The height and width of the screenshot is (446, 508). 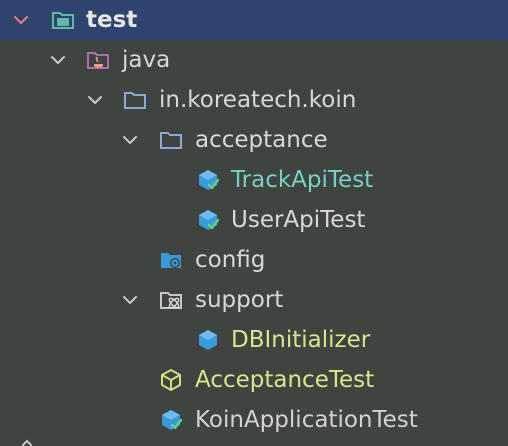 What do you see at coordinates (298, 220) in the screenshot?
I see `tree-node-label: UserApiTest` at bounding box center [298, 220].